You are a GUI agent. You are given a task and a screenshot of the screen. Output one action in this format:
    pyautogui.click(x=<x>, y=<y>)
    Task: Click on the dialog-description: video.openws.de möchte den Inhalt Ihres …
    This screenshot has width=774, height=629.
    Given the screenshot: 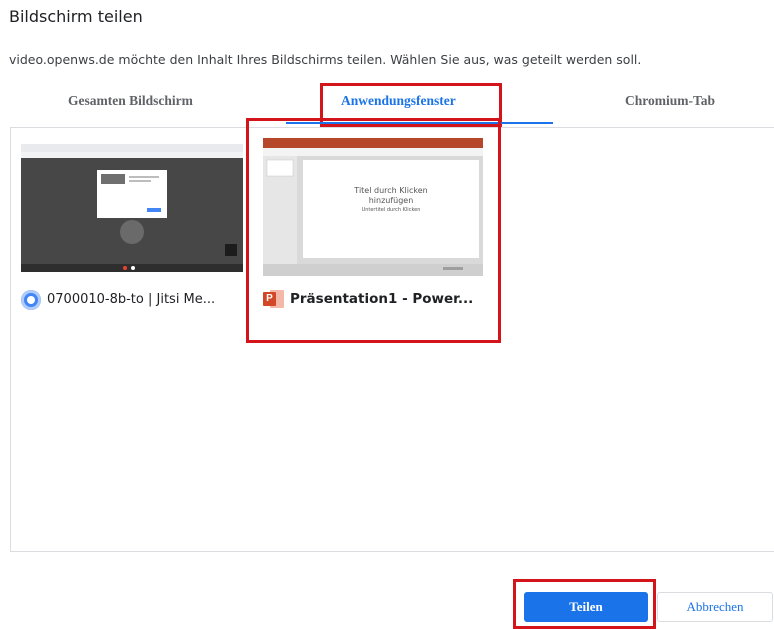 What is the action you would take?
    pyautogui.click(x=325, y=59)
    